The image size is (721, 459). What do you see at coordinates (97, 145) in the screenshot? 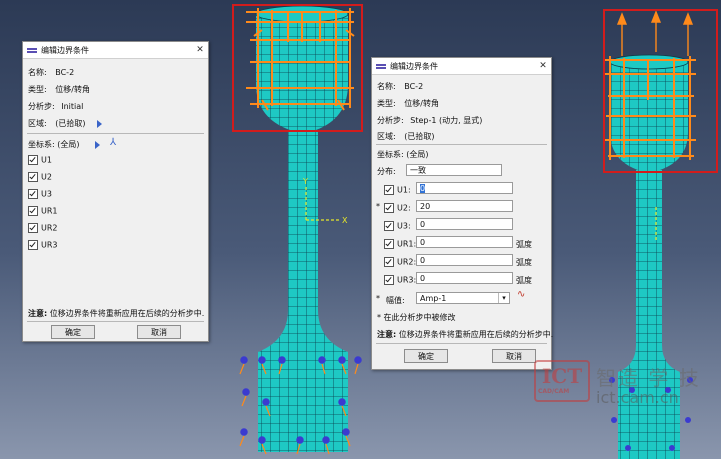
I see `edit-csys-icon` at bounding box center [97, 145].